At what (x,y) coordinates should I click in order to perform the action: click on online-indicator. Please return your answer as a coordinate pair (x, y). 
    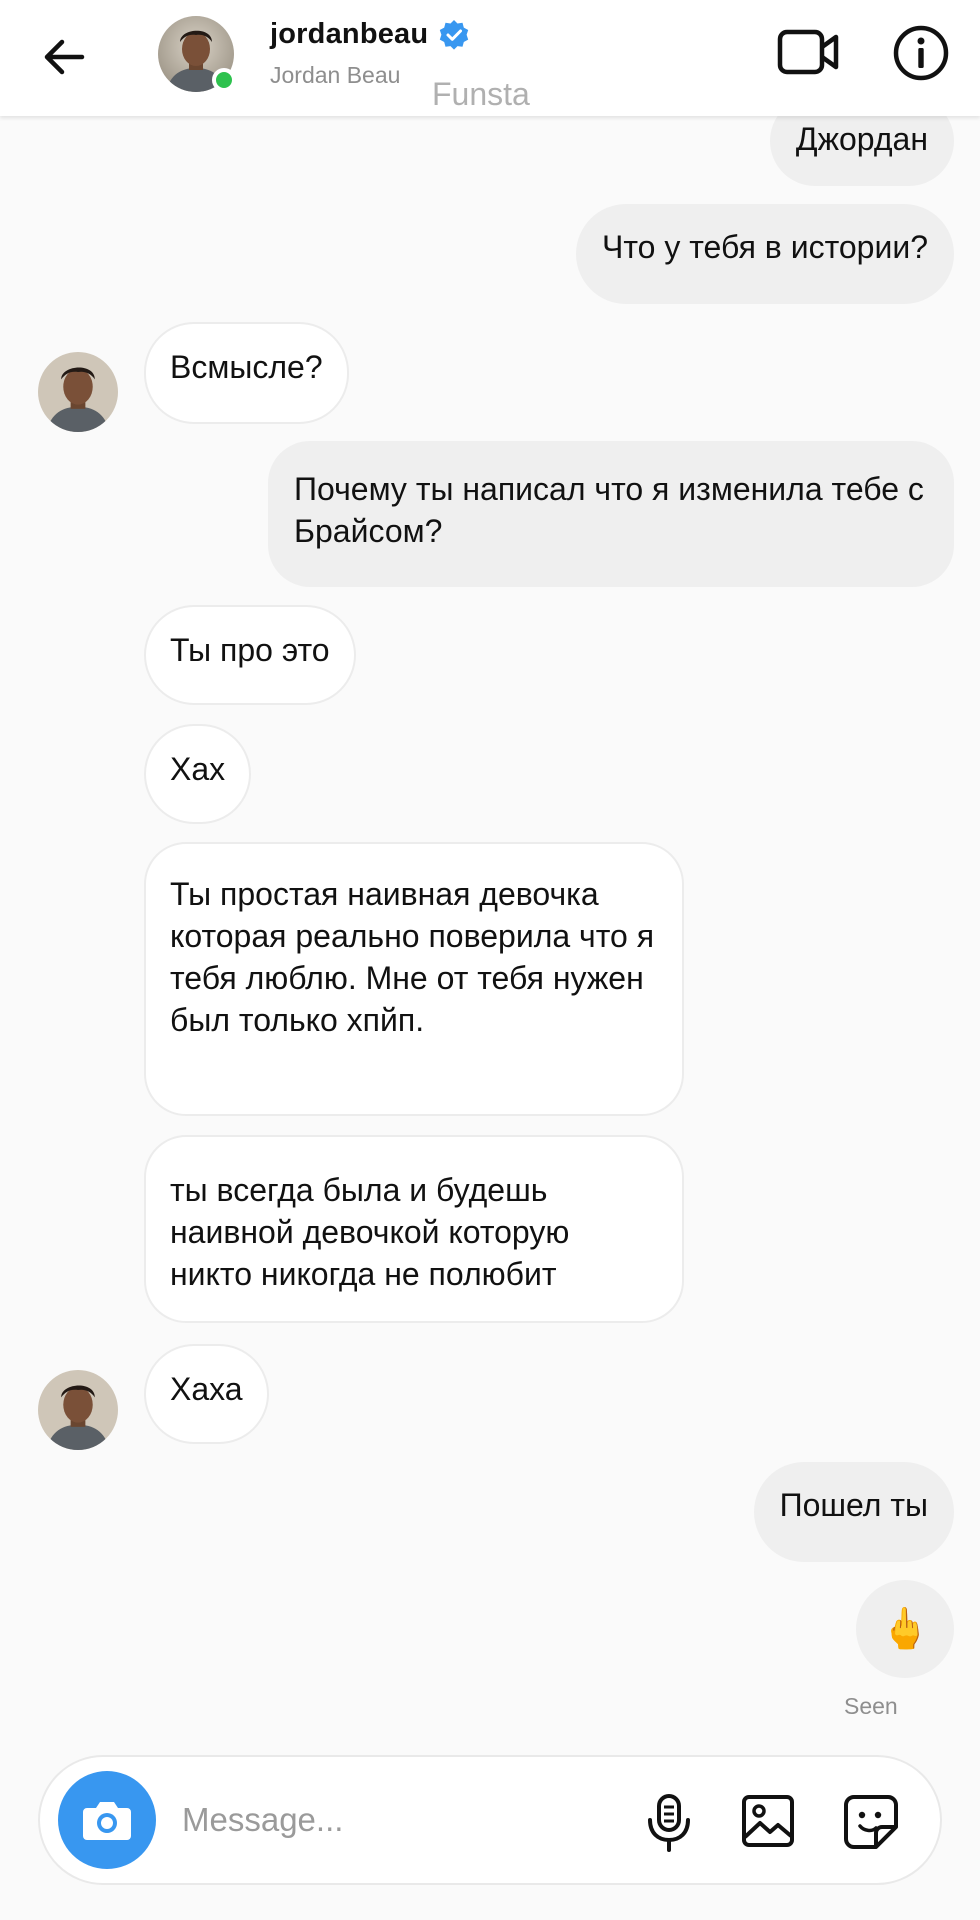
    Looking at the image, I should click on (224, 80).